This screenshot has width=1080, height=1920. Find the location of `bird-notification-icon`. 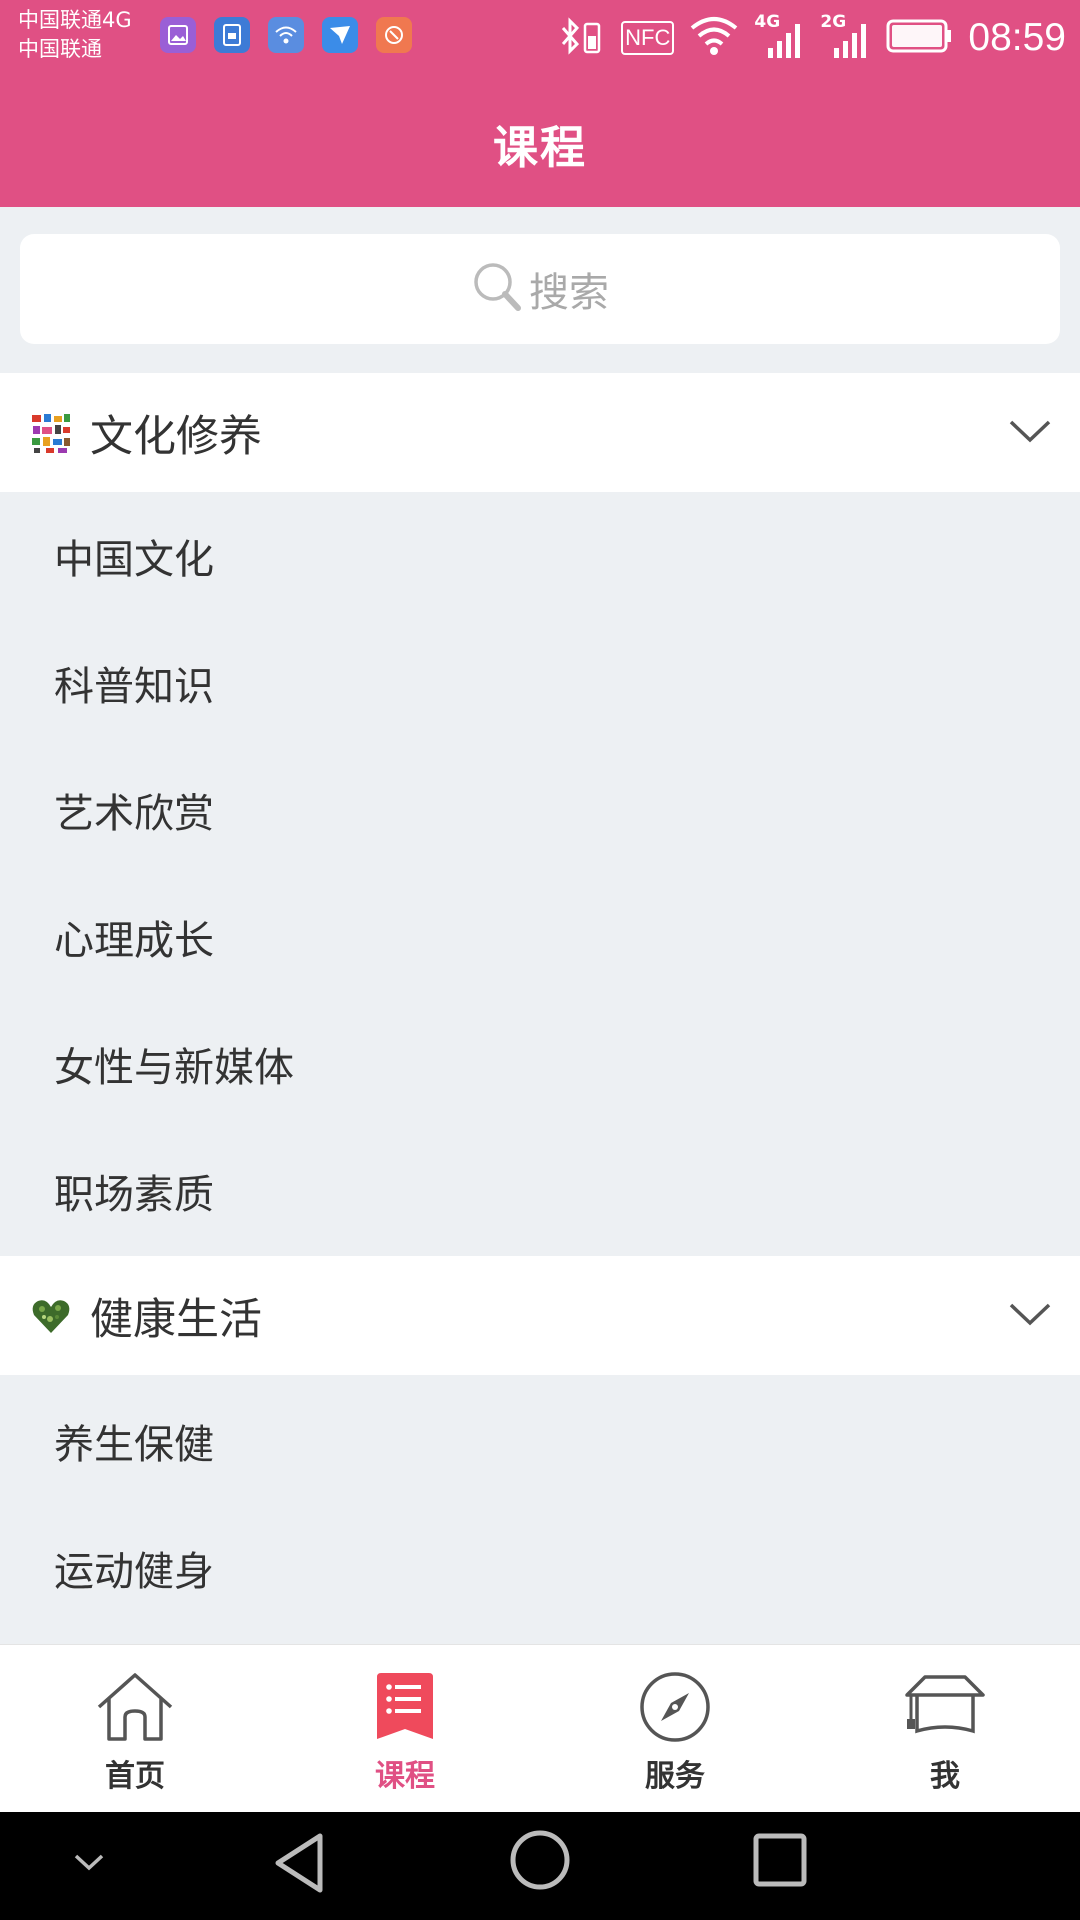

bird-notification-icon is located at coordinates (340, 35).